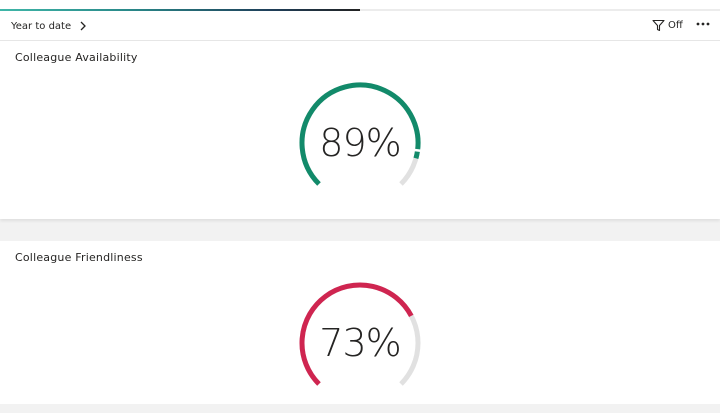  What do you see at coordinates (658, 25) in the screenshot?
I see `filter-icon` at bounding box center [658, 25].